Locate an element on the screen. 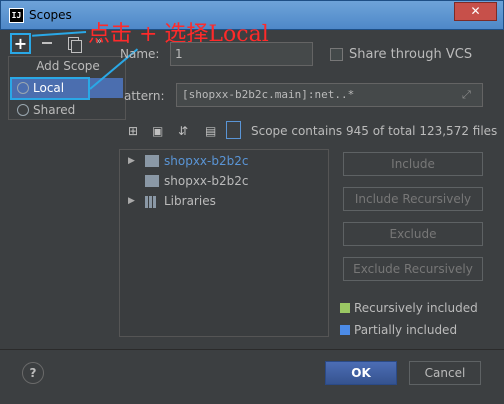  ok-button: OK is located at coordinates (361, 373).